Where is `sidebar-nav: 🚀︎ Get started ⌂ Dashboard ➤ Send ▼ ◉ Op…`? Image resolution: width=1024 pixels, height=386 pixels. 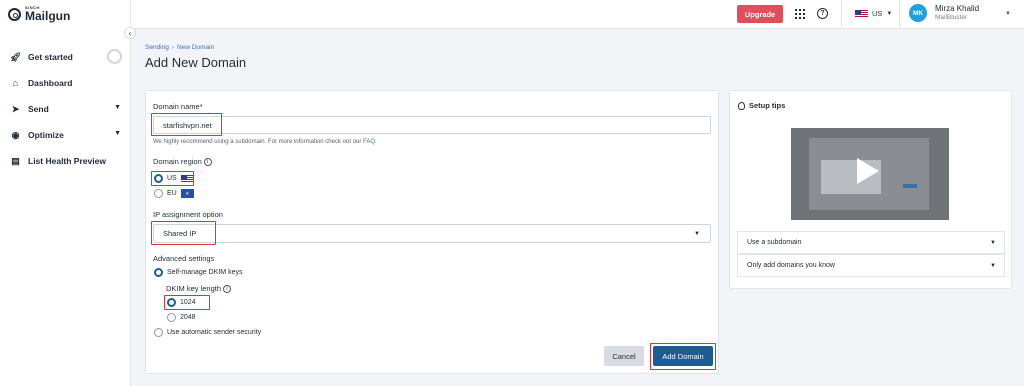
sidebar-nav: 🚀︎ Get started ⌂ Dashboard ➤ Send ▼ ◉ Op… is located at coordinates (65, 109).